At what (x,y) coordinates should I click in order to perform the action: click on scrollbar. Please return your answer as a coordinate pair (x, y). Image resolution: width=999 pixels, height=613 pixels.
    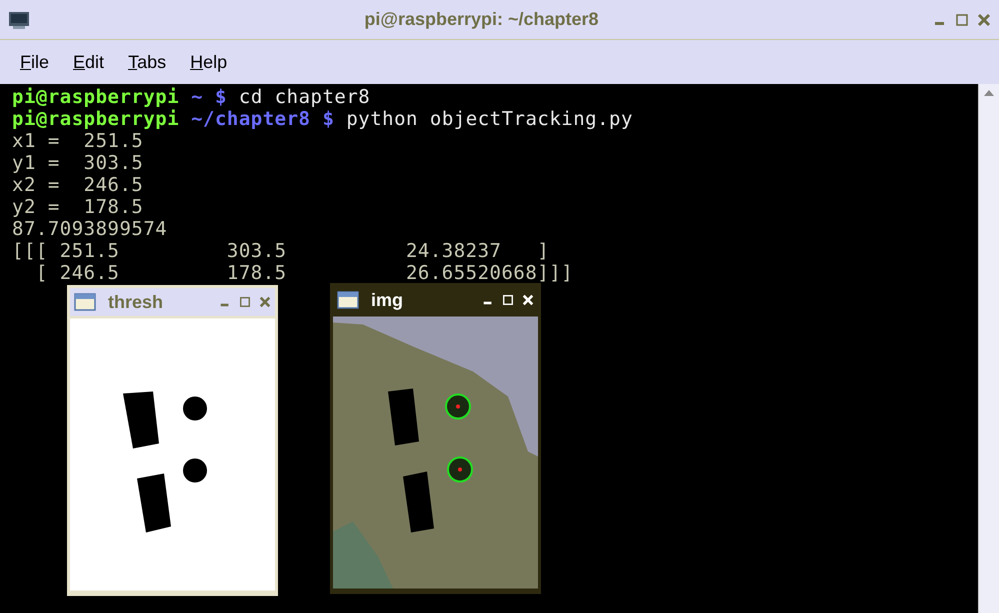
    Looking at the image, I should click on (988, 348).